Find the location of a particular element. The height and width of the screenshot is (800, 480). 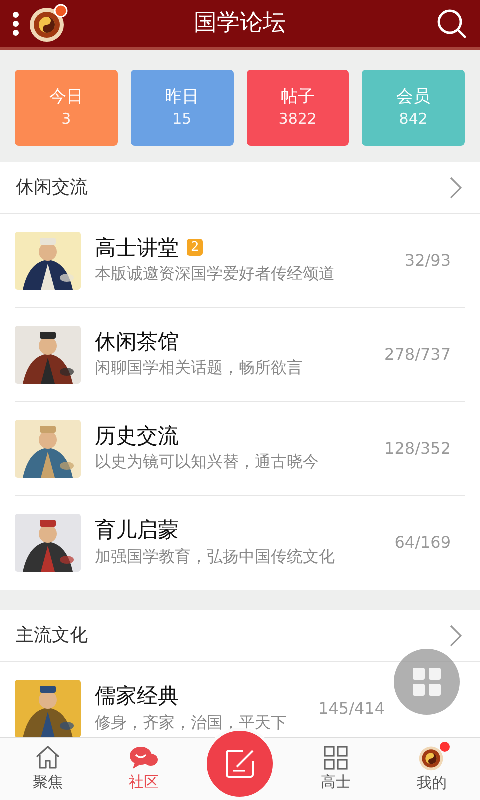

page-title: 国学论坛 is located at coordinates (240, 23).